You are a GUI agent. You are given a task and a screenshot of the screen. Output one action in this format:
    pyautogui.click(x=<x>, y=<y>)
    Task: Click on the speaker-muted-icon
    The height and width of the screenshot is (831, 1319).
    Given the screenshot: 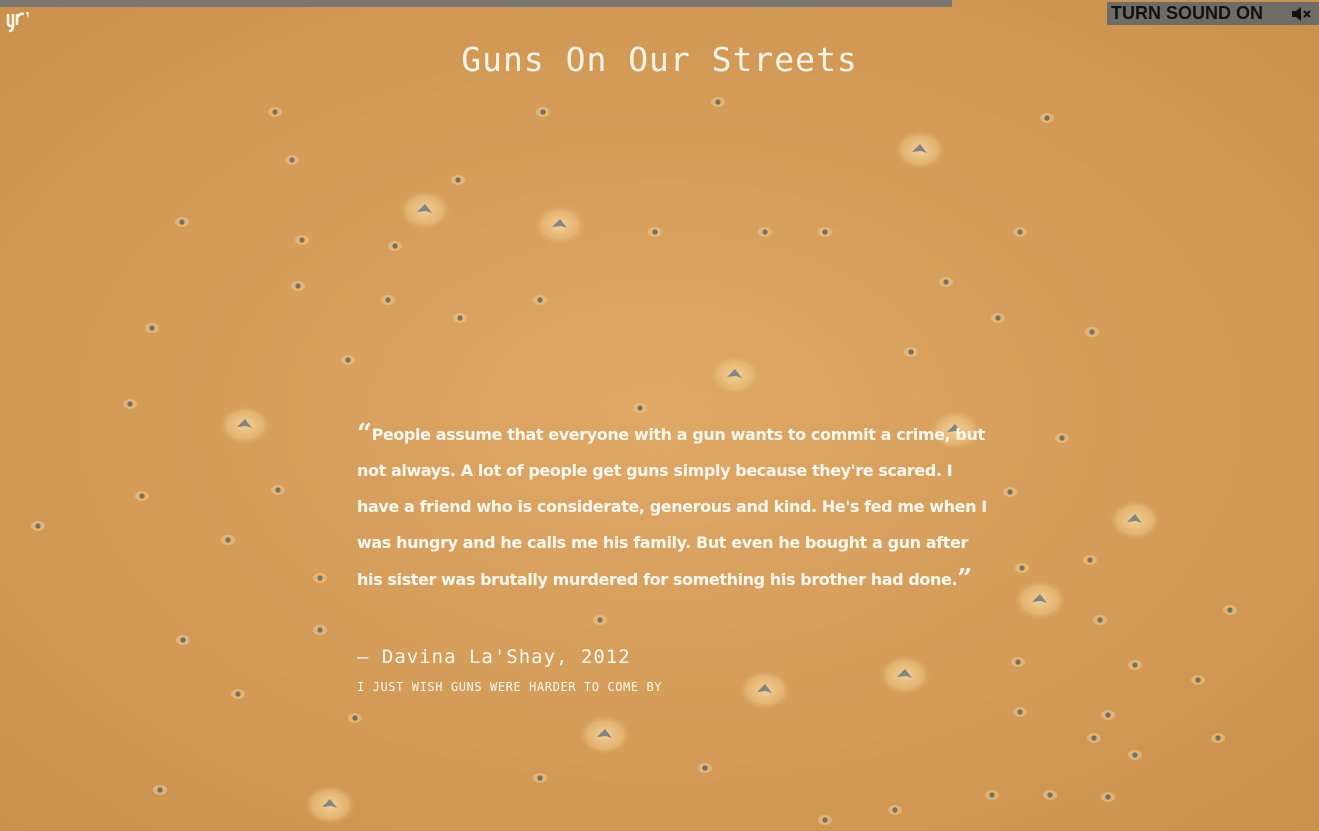 What is the action you would take?
    pyautogui.click(x=1301, y=13)
    